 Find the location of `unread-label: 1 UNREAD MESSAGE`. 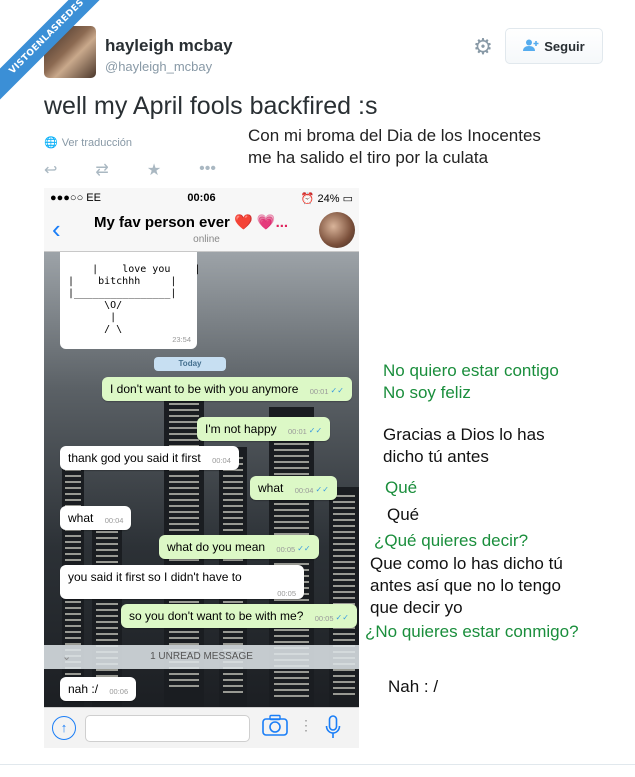

unread-label: 1 UNREAD MESSAGE is located at coordinates (201, 656).